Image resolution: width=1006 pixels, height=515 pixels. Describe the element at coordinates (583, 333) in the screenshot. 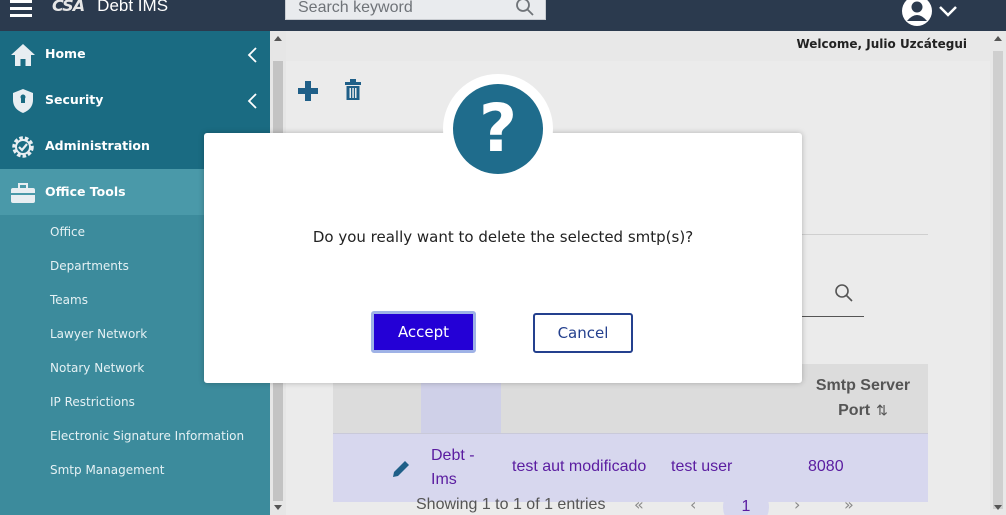

I see `cancel-button: Cancel` at that location.